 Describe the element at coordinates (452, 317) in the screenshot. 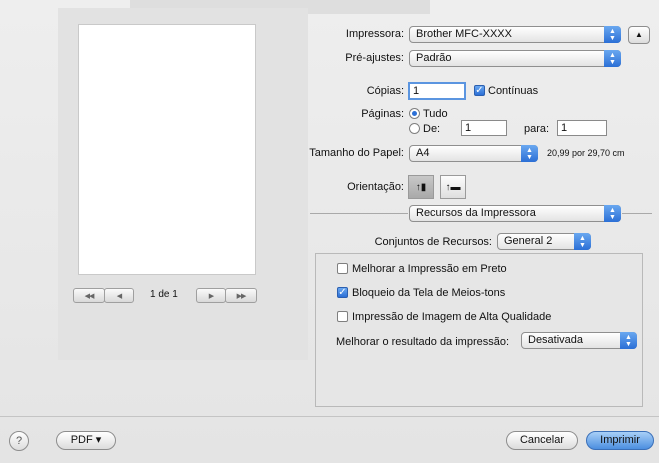

I see `high-quality-label: Impressão de Imagem de Alta Qualidade` at that location.